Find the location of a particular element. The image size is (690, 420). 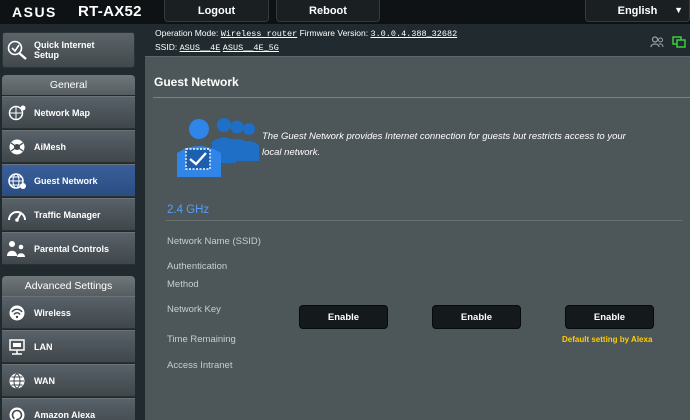

alexa-default-note: Default setting by Alexa is located at coordinates (607, 339).